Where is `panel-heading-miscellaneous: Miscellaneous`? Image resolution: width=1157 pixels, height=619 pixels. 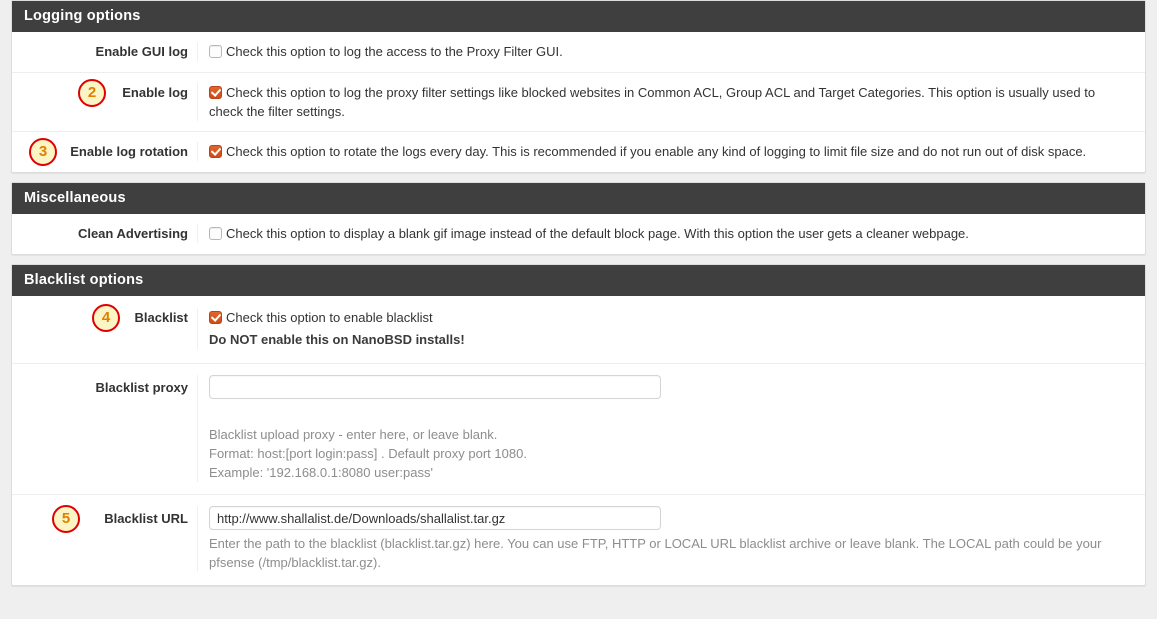 panel-heading-miscellaneous: Miscellaneous is located at coordinates (578, 198).